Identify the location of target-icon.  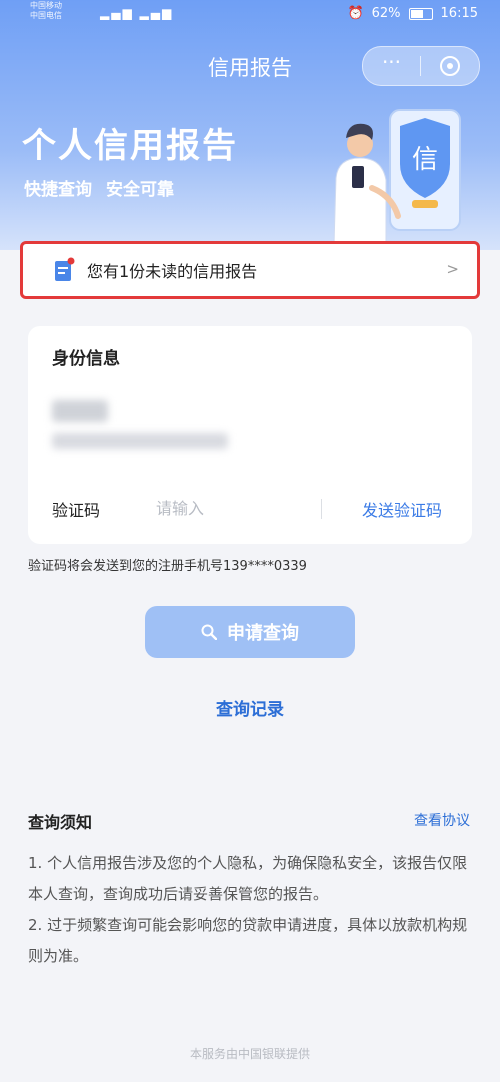
(449, 66).